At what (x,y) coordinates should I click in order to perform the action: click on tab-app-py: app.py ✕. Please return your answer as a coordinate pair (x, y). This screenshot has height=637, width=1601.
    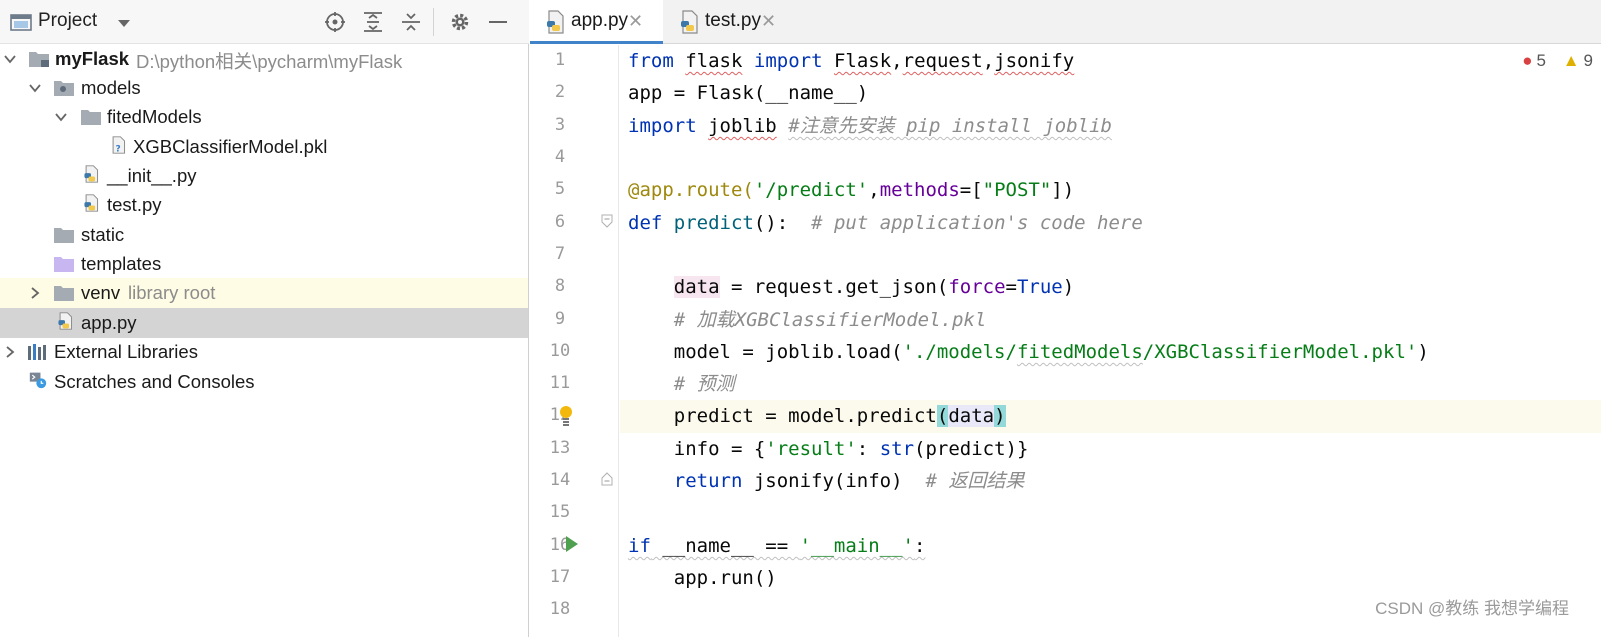
    Looking at the image, I should click on (596, 22).